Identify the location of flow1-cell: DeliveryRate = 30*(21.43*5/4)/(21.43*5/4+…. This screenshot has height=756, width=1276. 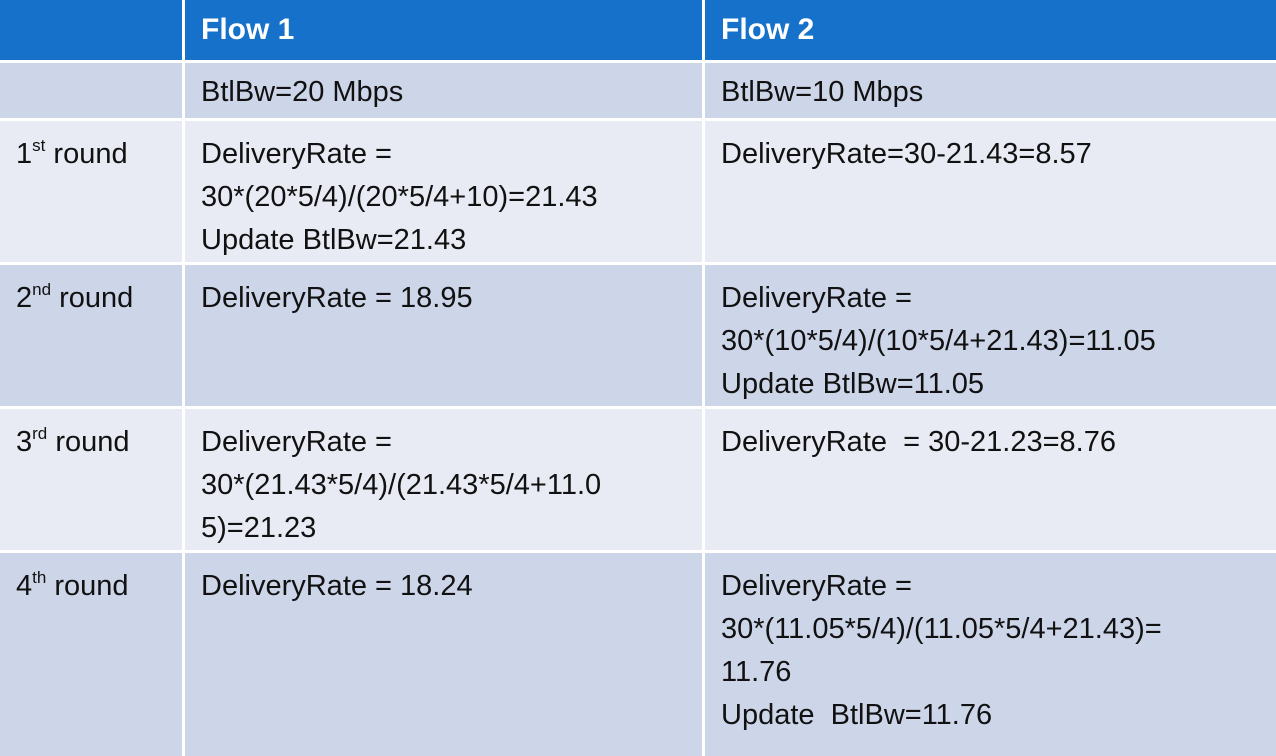
(445, 481).